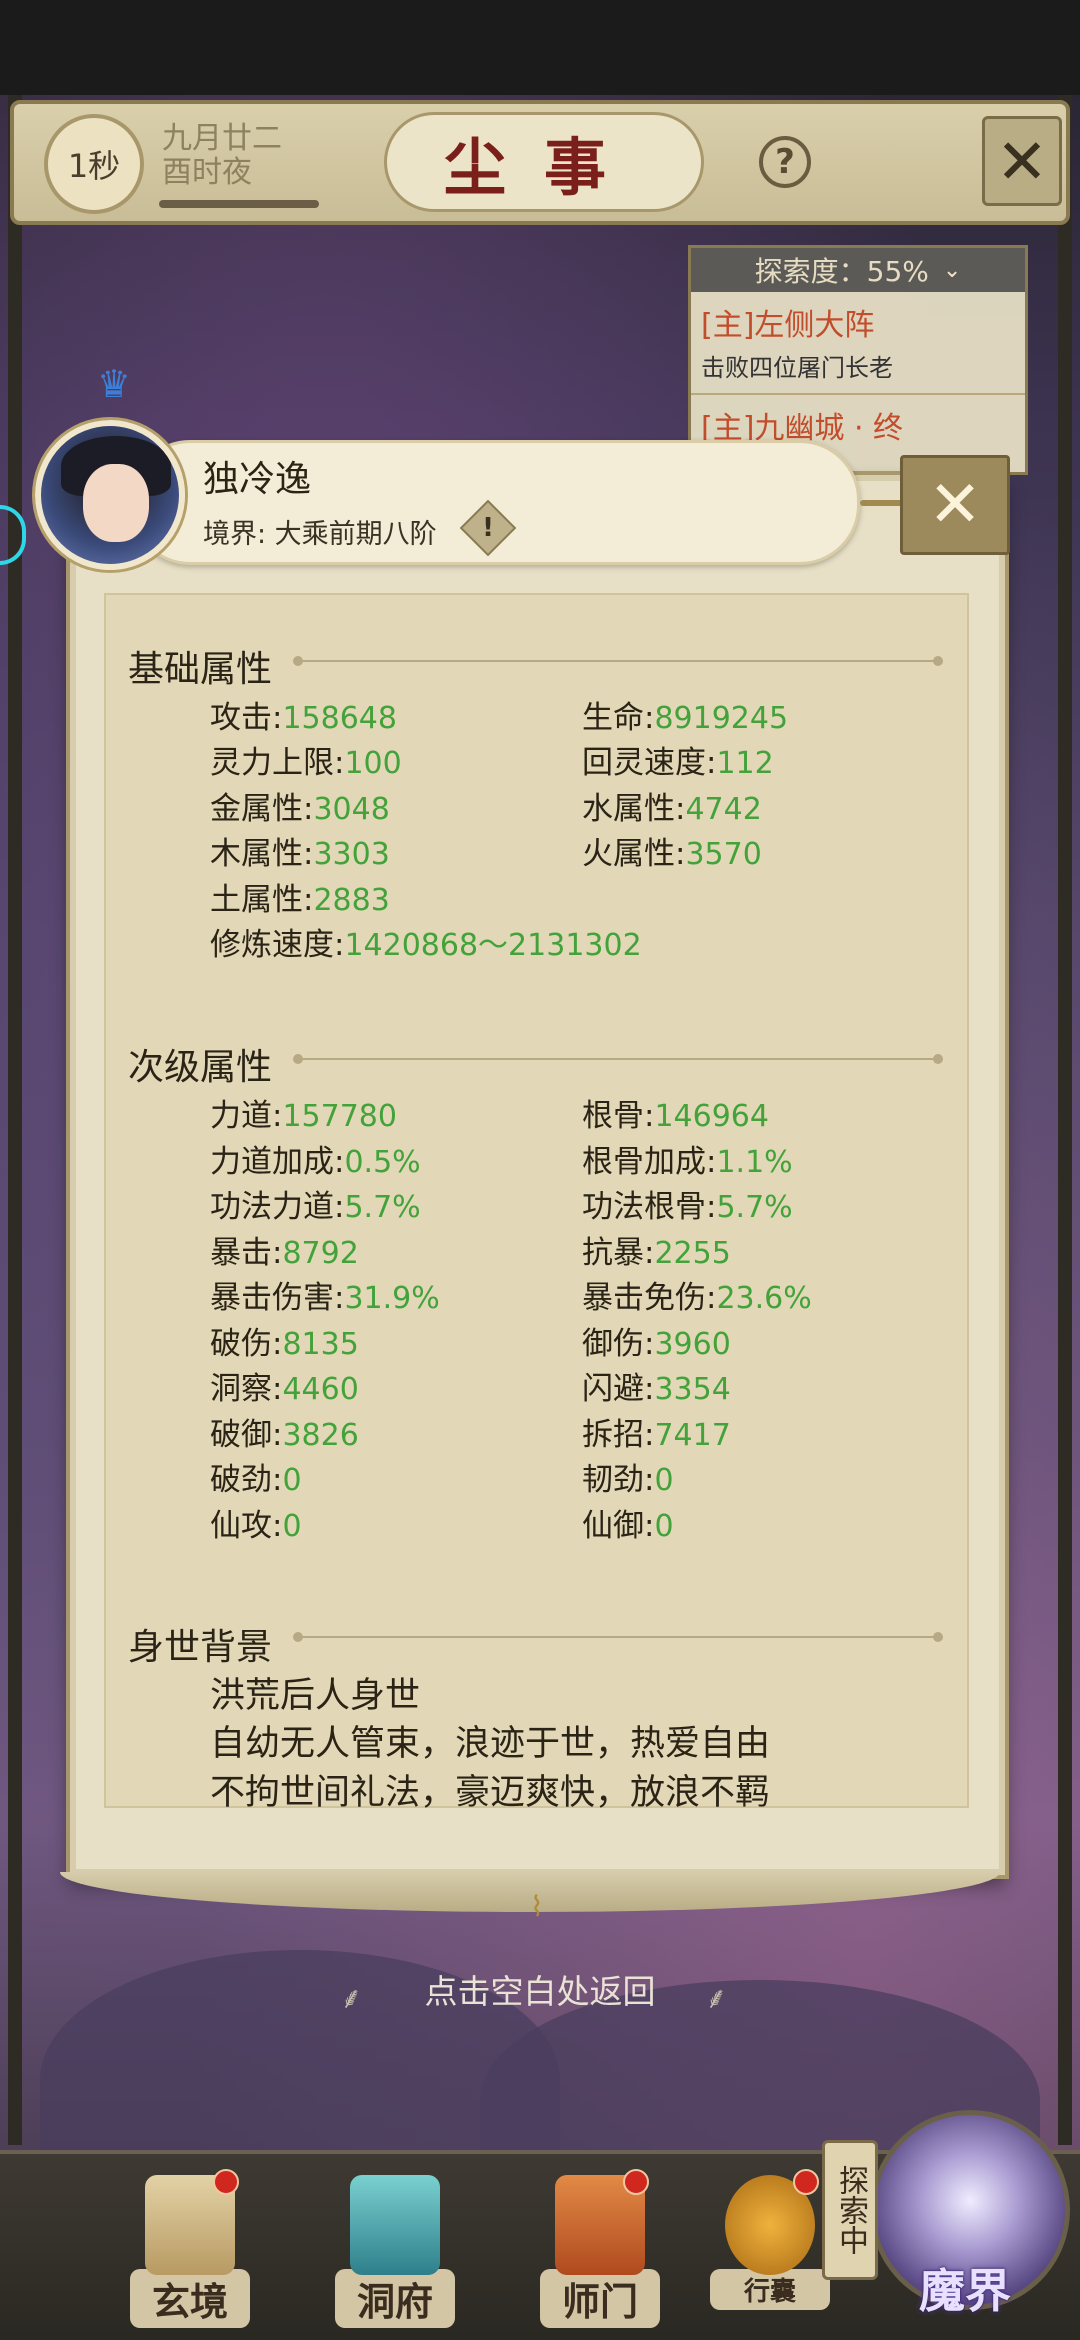 The width and height of the screenshot is (1080, 2340). Describe the element at coordinates (200, 1067) in the screenshot. I see `section-title-secondary: 次级属性` at that location.